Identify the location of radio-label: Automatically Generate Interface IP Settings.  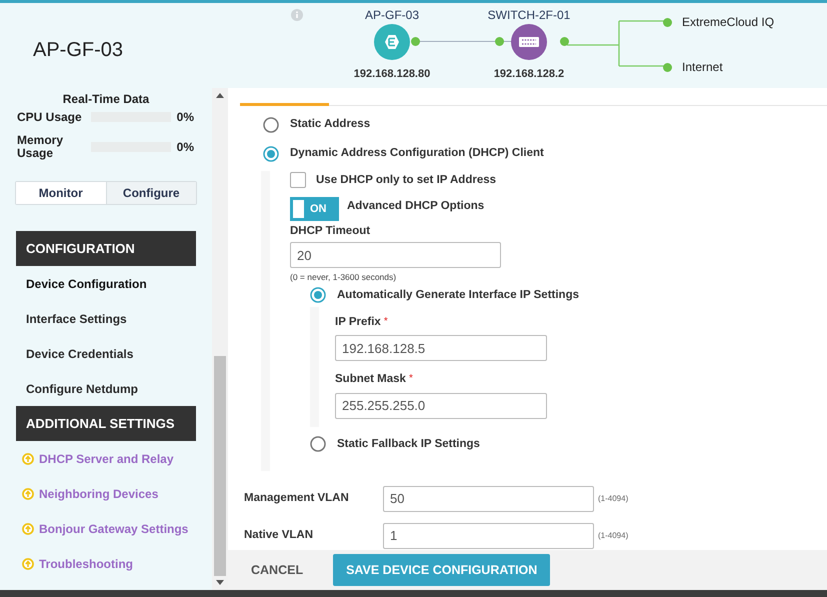
(458, 295).